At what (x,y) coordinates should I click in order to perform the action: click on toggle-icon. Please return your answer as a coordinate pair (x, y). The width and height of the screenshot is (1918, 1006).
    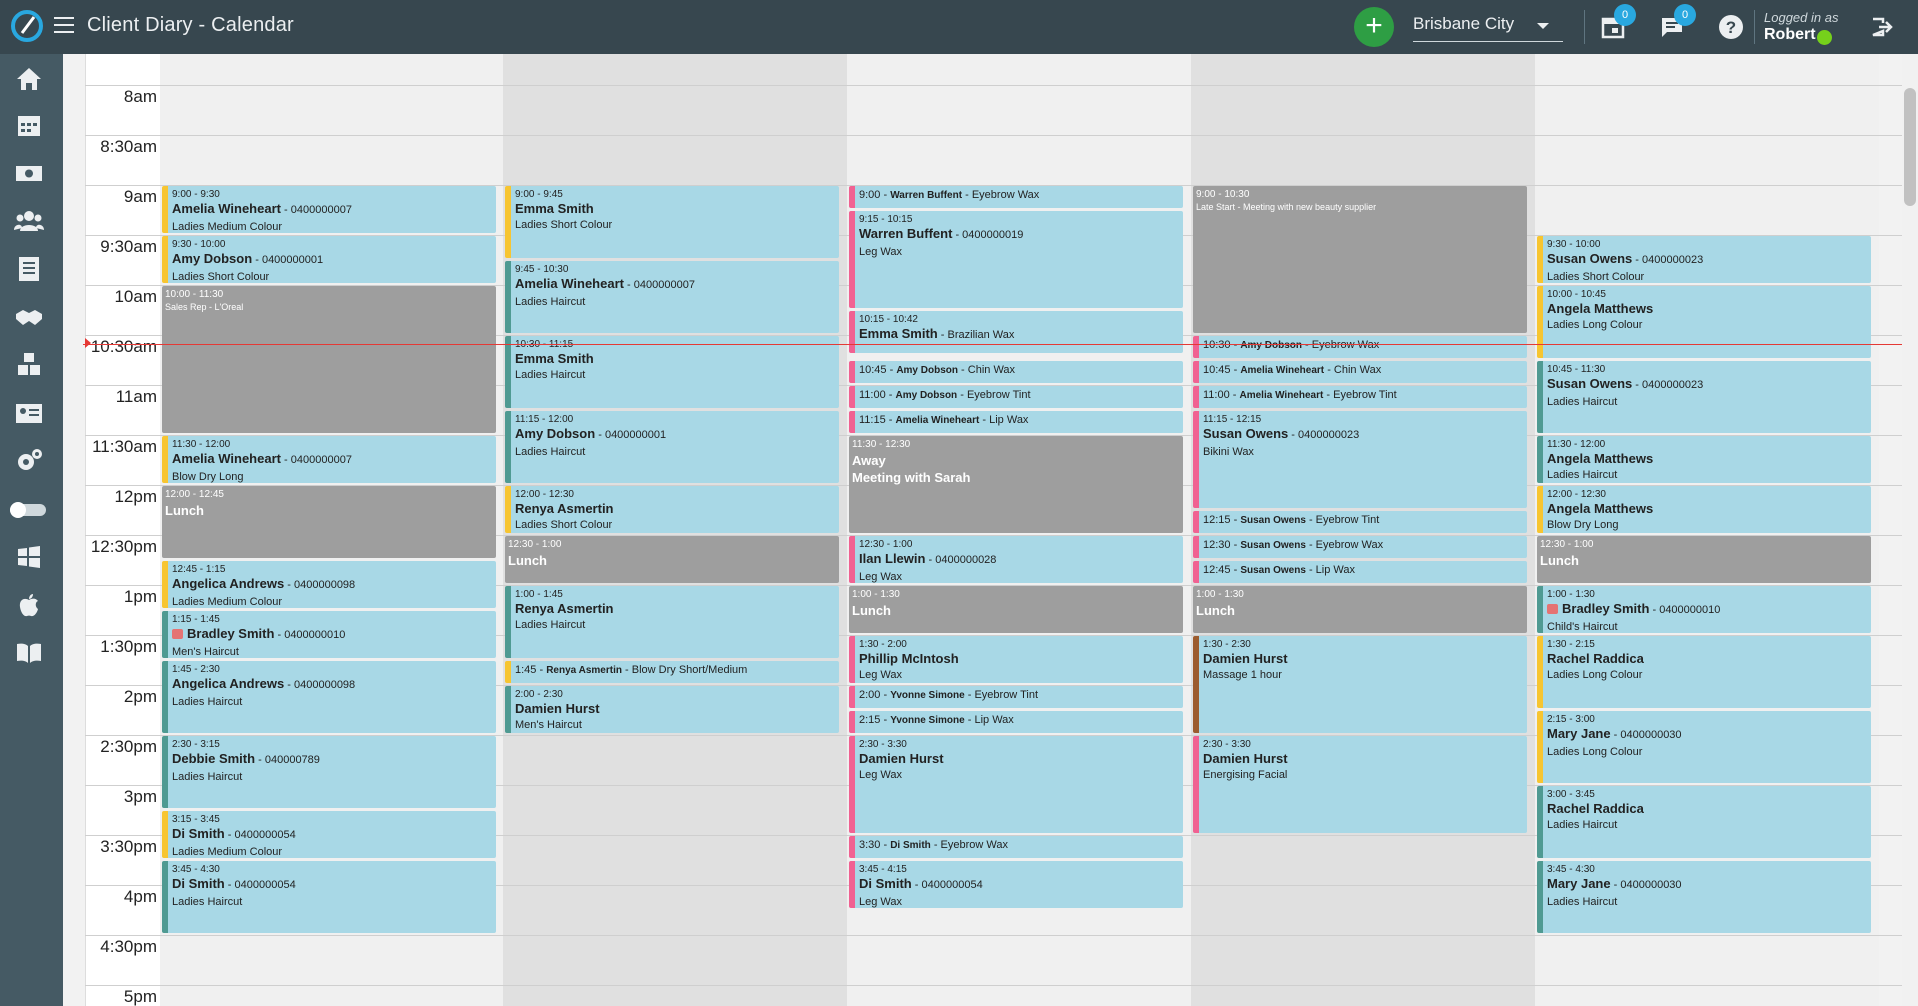
    Looking at the image, I should click on (28, 509).